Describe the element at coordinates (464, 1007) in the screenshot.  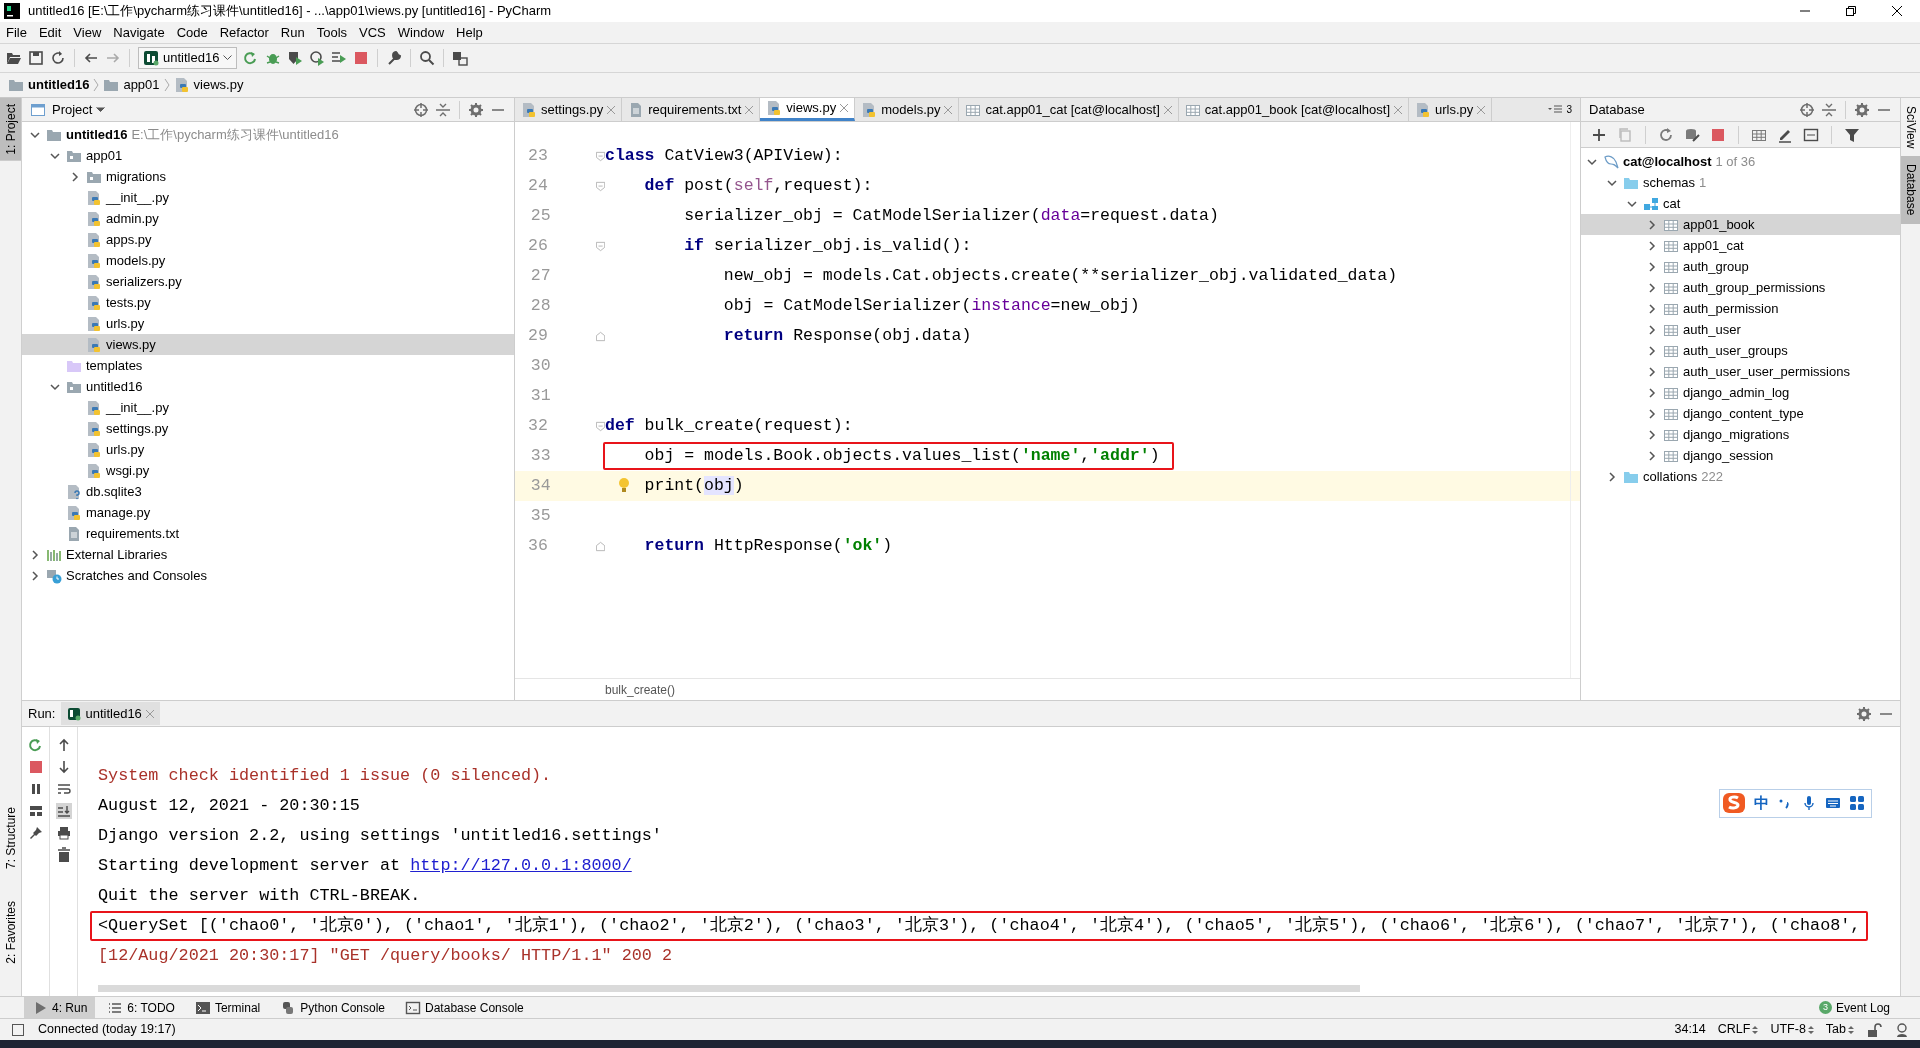
I see `tool-window-tab: Database Console` at that location.